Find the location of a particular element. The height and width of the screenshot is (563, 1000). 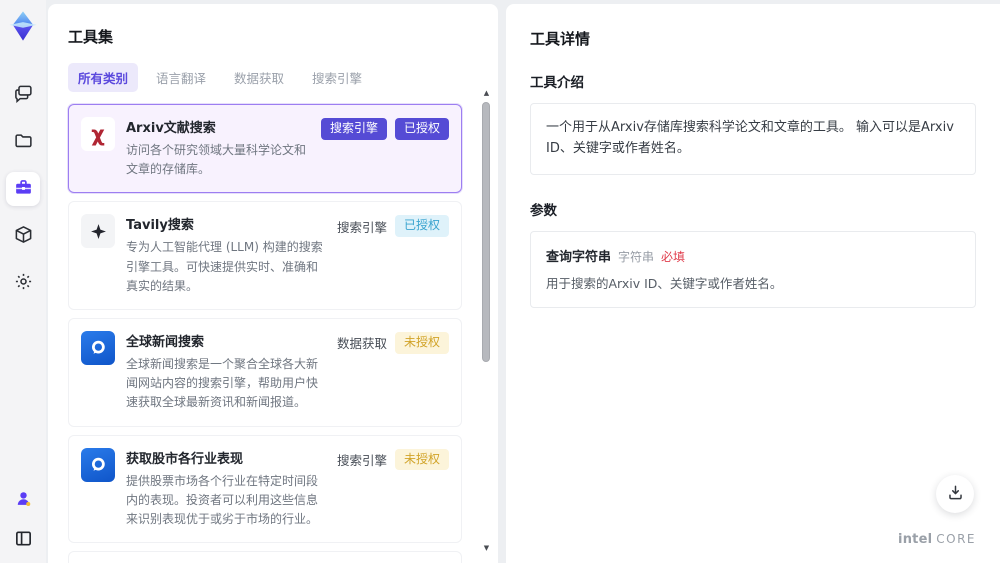

tool-title: 全球新闻搜索 is located at coordinates (165, 342).